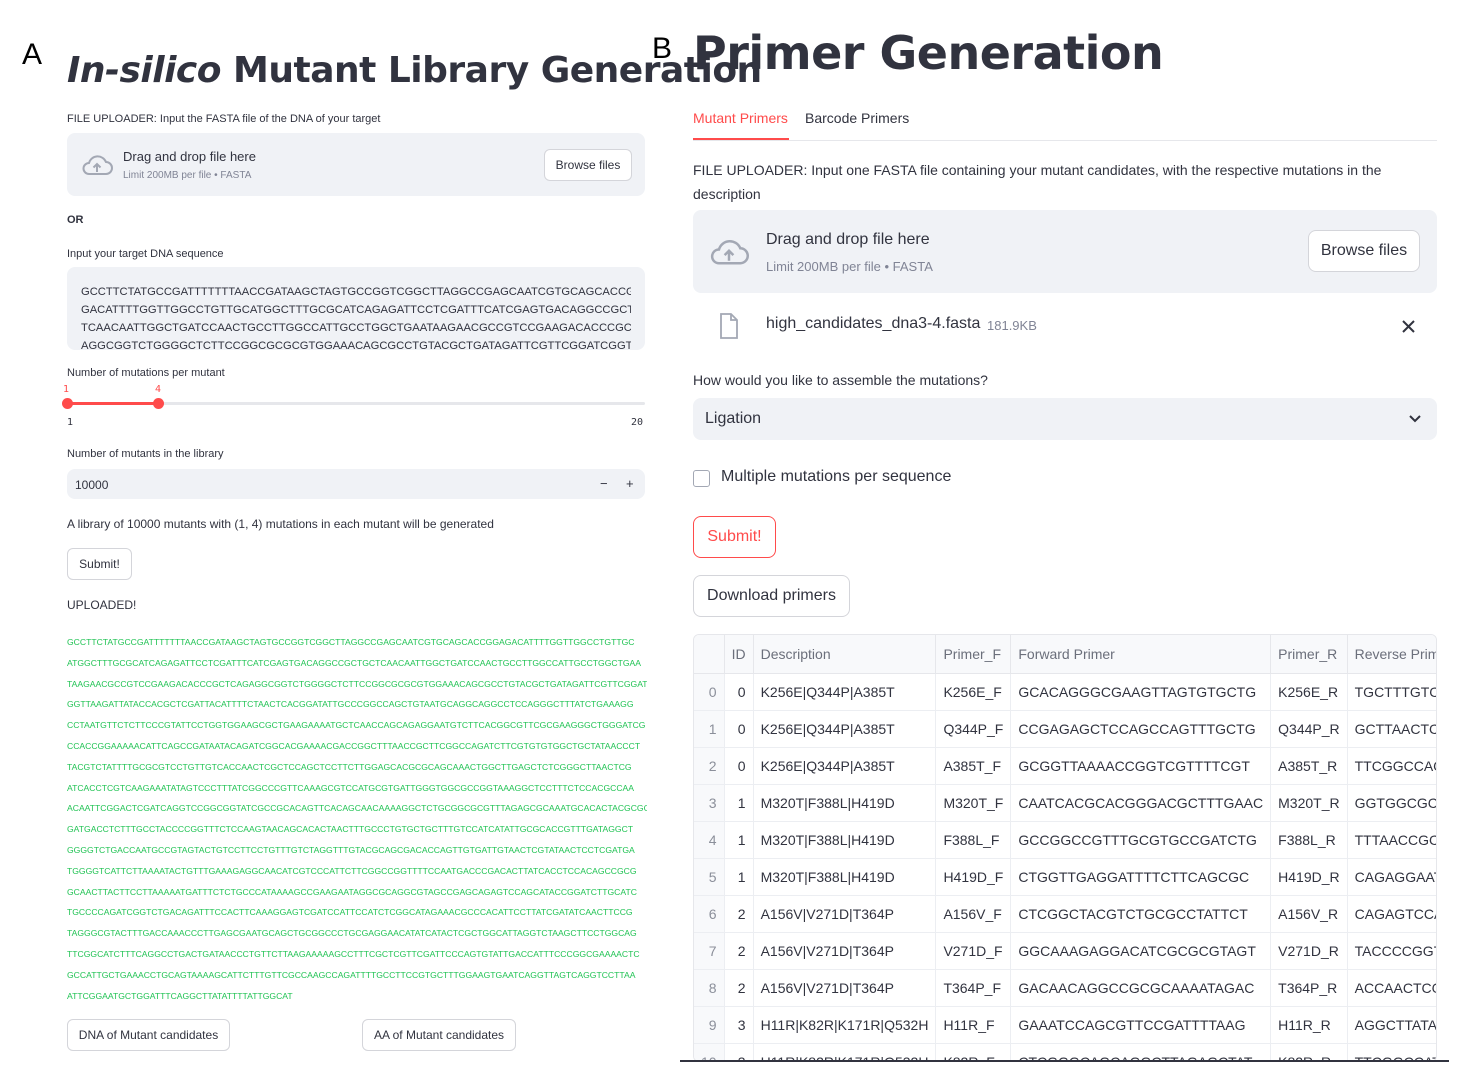 This screenshot has width=1464, height=1080. I want to click on column-header-id: ID, so click(739, 654).